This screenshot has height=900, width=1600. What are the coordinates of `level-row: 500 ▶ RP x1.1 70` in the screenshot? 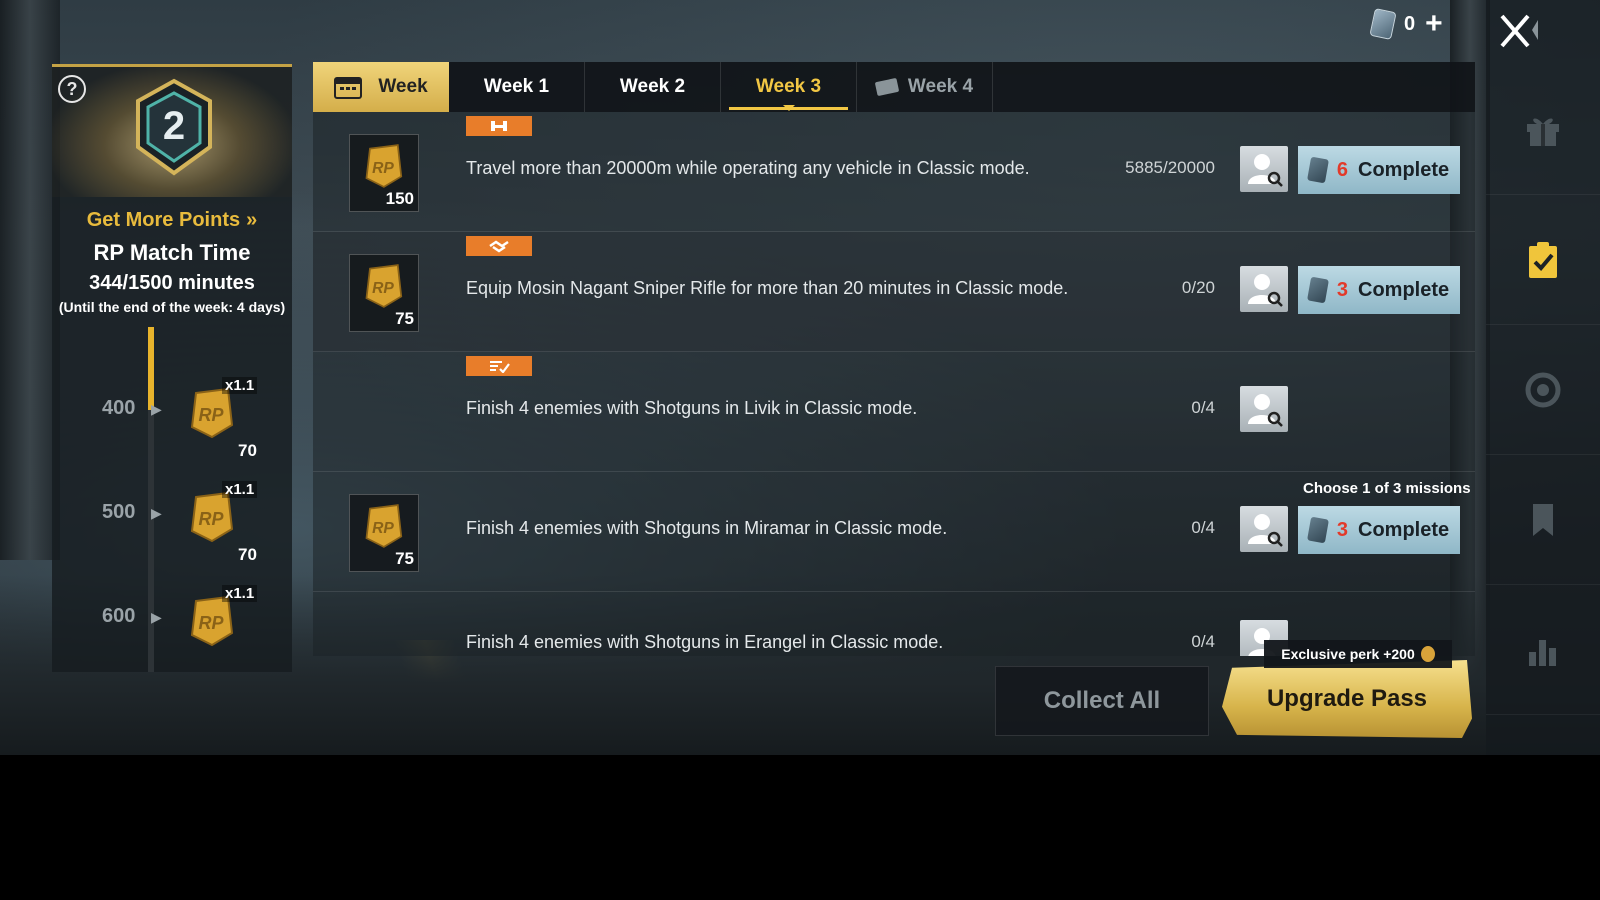 It's located at (172, 531).